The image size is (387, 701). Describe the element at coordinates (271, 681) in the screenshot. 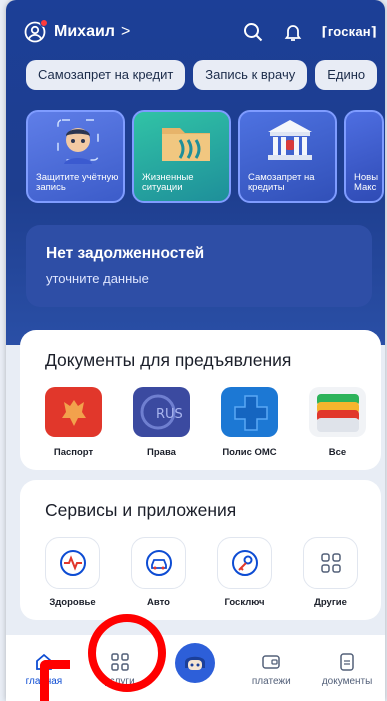

I see `tab-label: платежи` at that location.